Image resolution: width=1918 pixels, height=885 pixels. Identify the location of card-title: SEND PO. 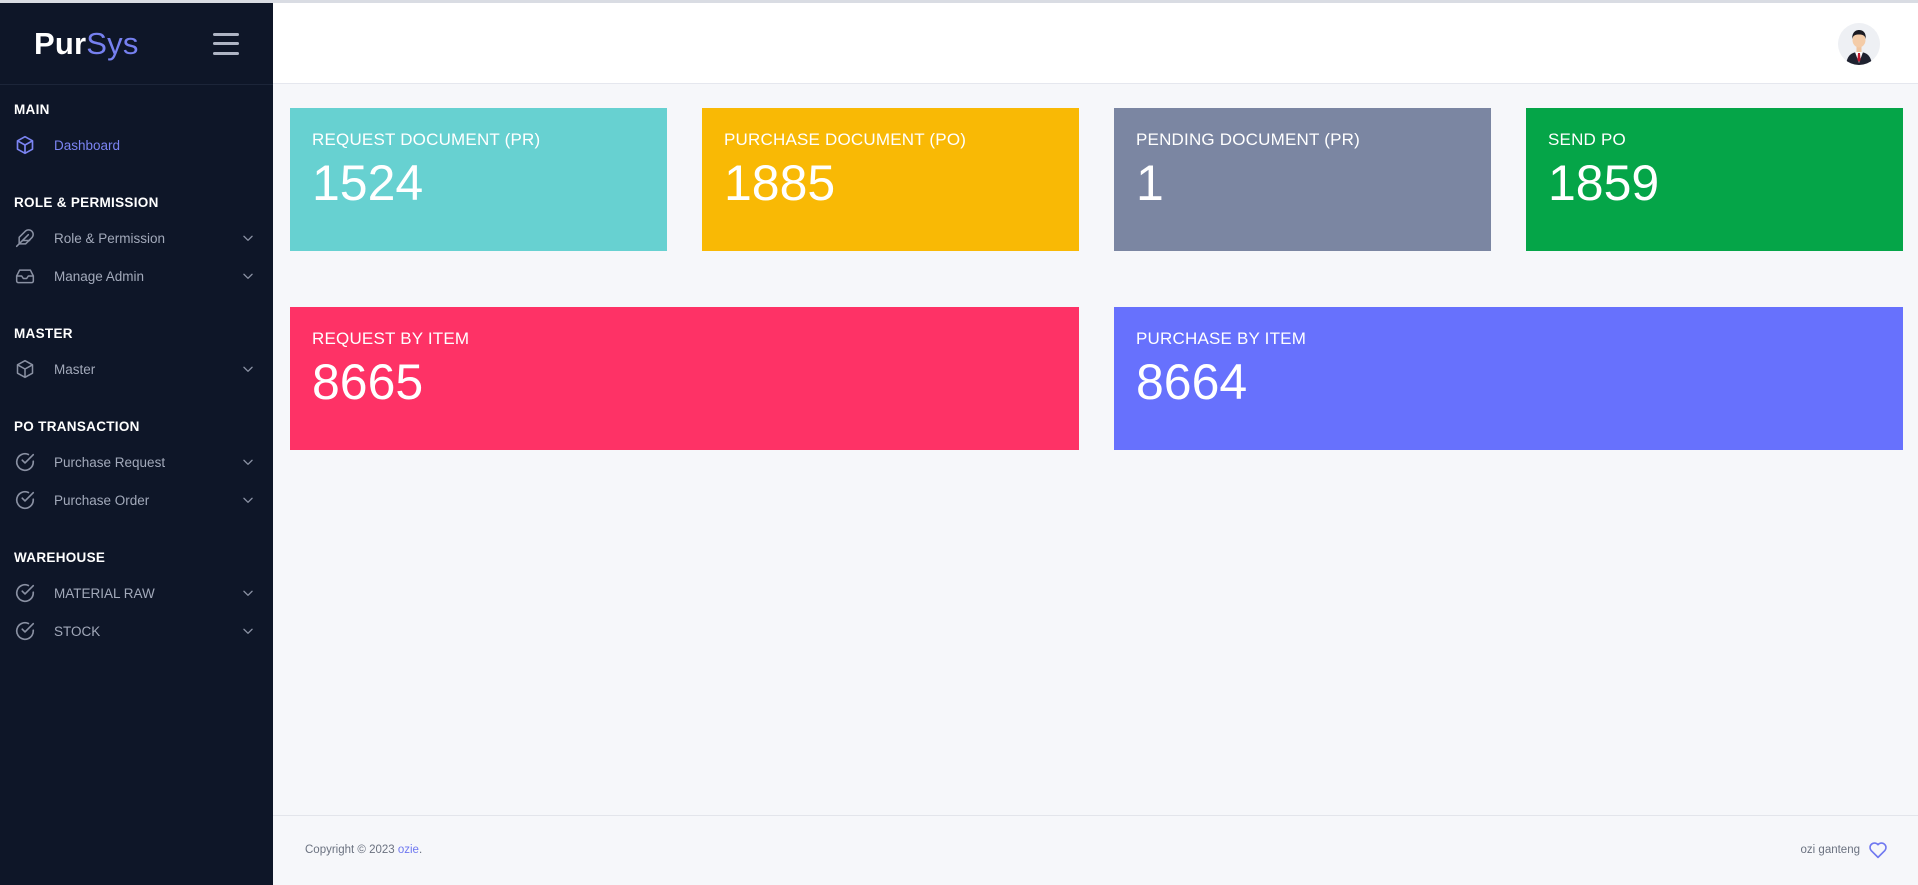
(1587, 139).